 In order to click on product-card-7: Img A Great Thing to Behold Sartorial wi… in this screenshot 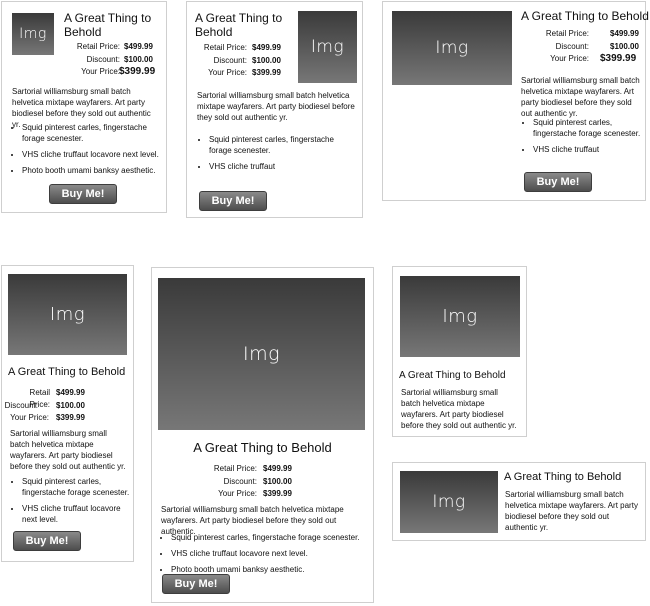, I will do `click(519, 501)`.